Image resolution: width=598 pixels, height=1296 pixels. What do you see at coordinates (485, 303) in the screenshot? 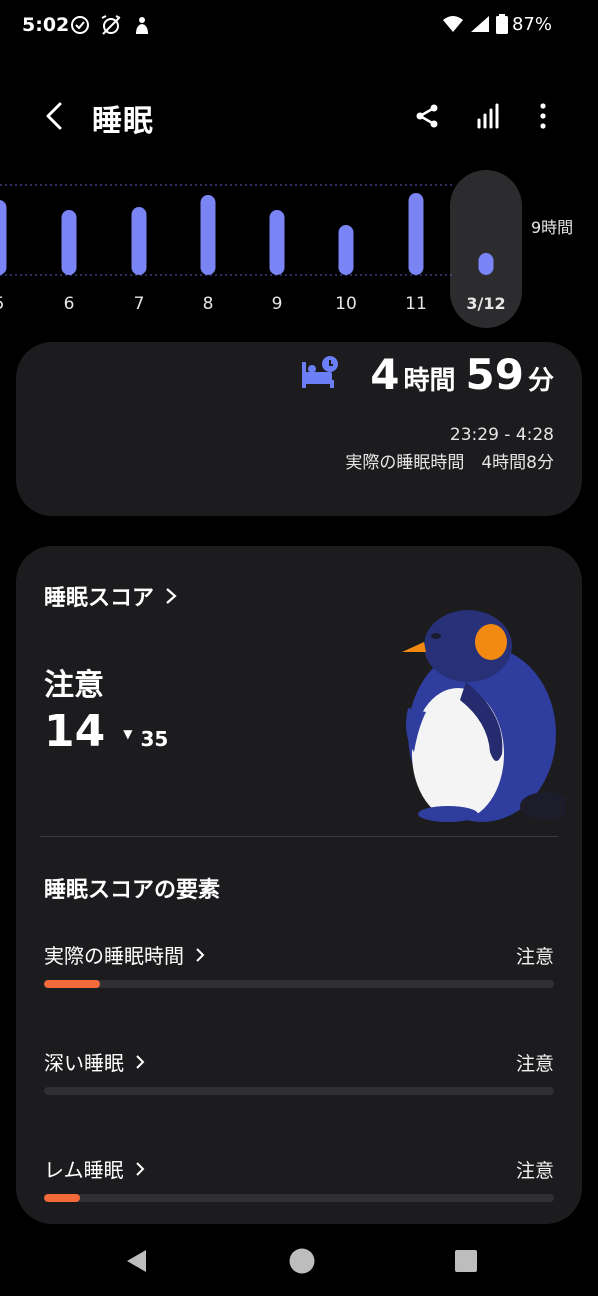
I see `chart-x-tick-label: 3/12` at bounding box center [485, 303].